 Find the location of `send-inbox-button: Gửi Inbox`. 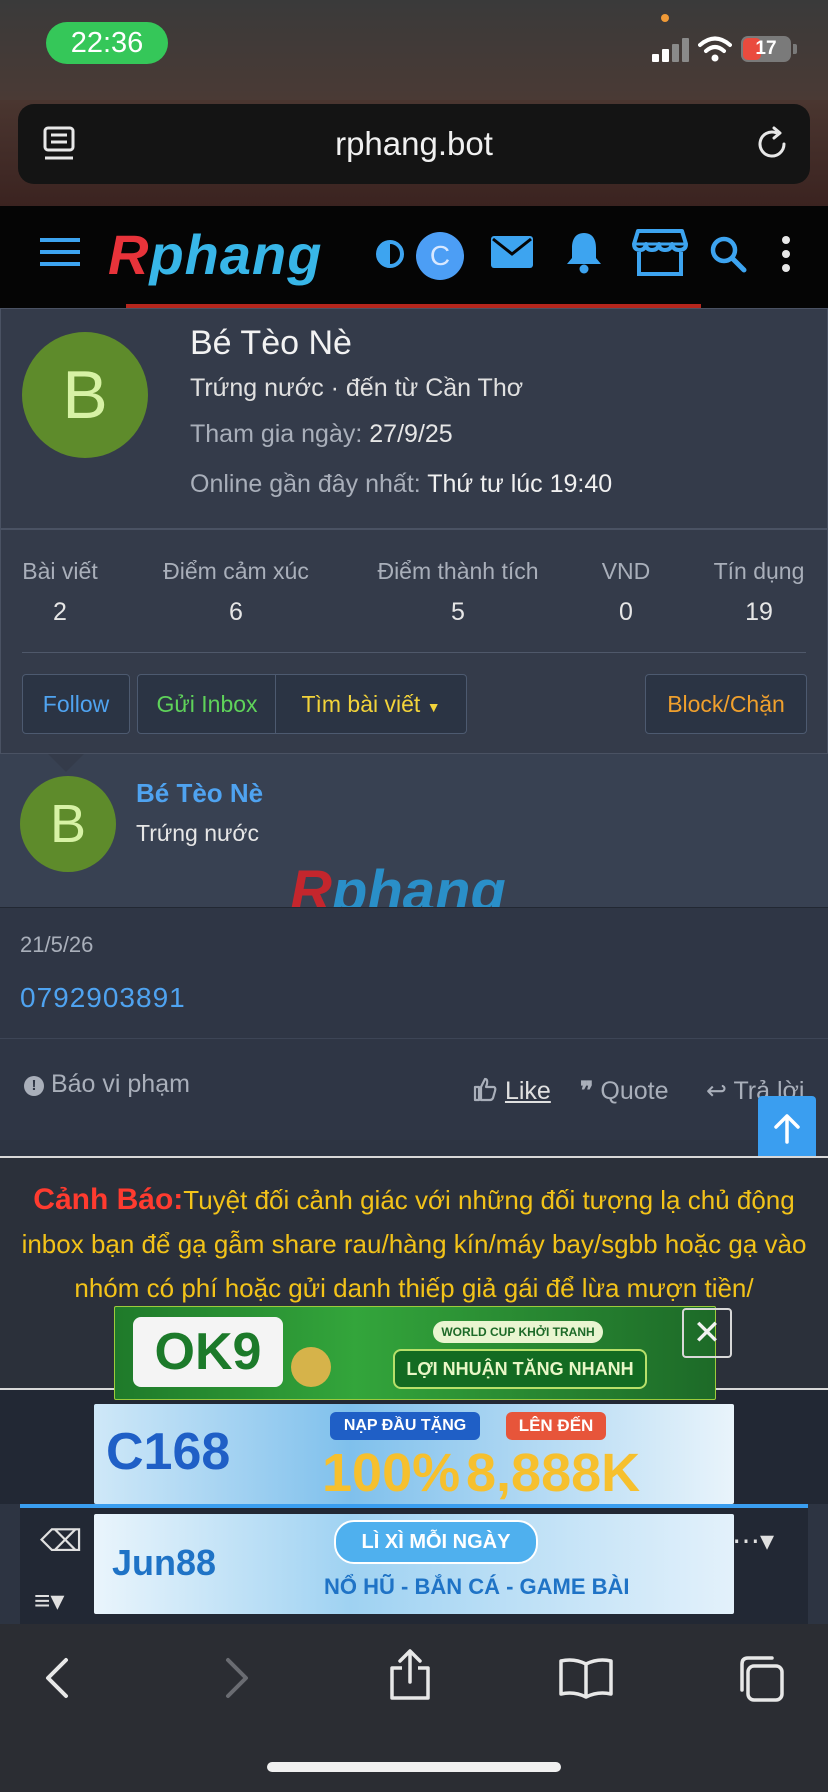

send-inbox-button: Gửi Inbox is located at coordinates (207, 704).